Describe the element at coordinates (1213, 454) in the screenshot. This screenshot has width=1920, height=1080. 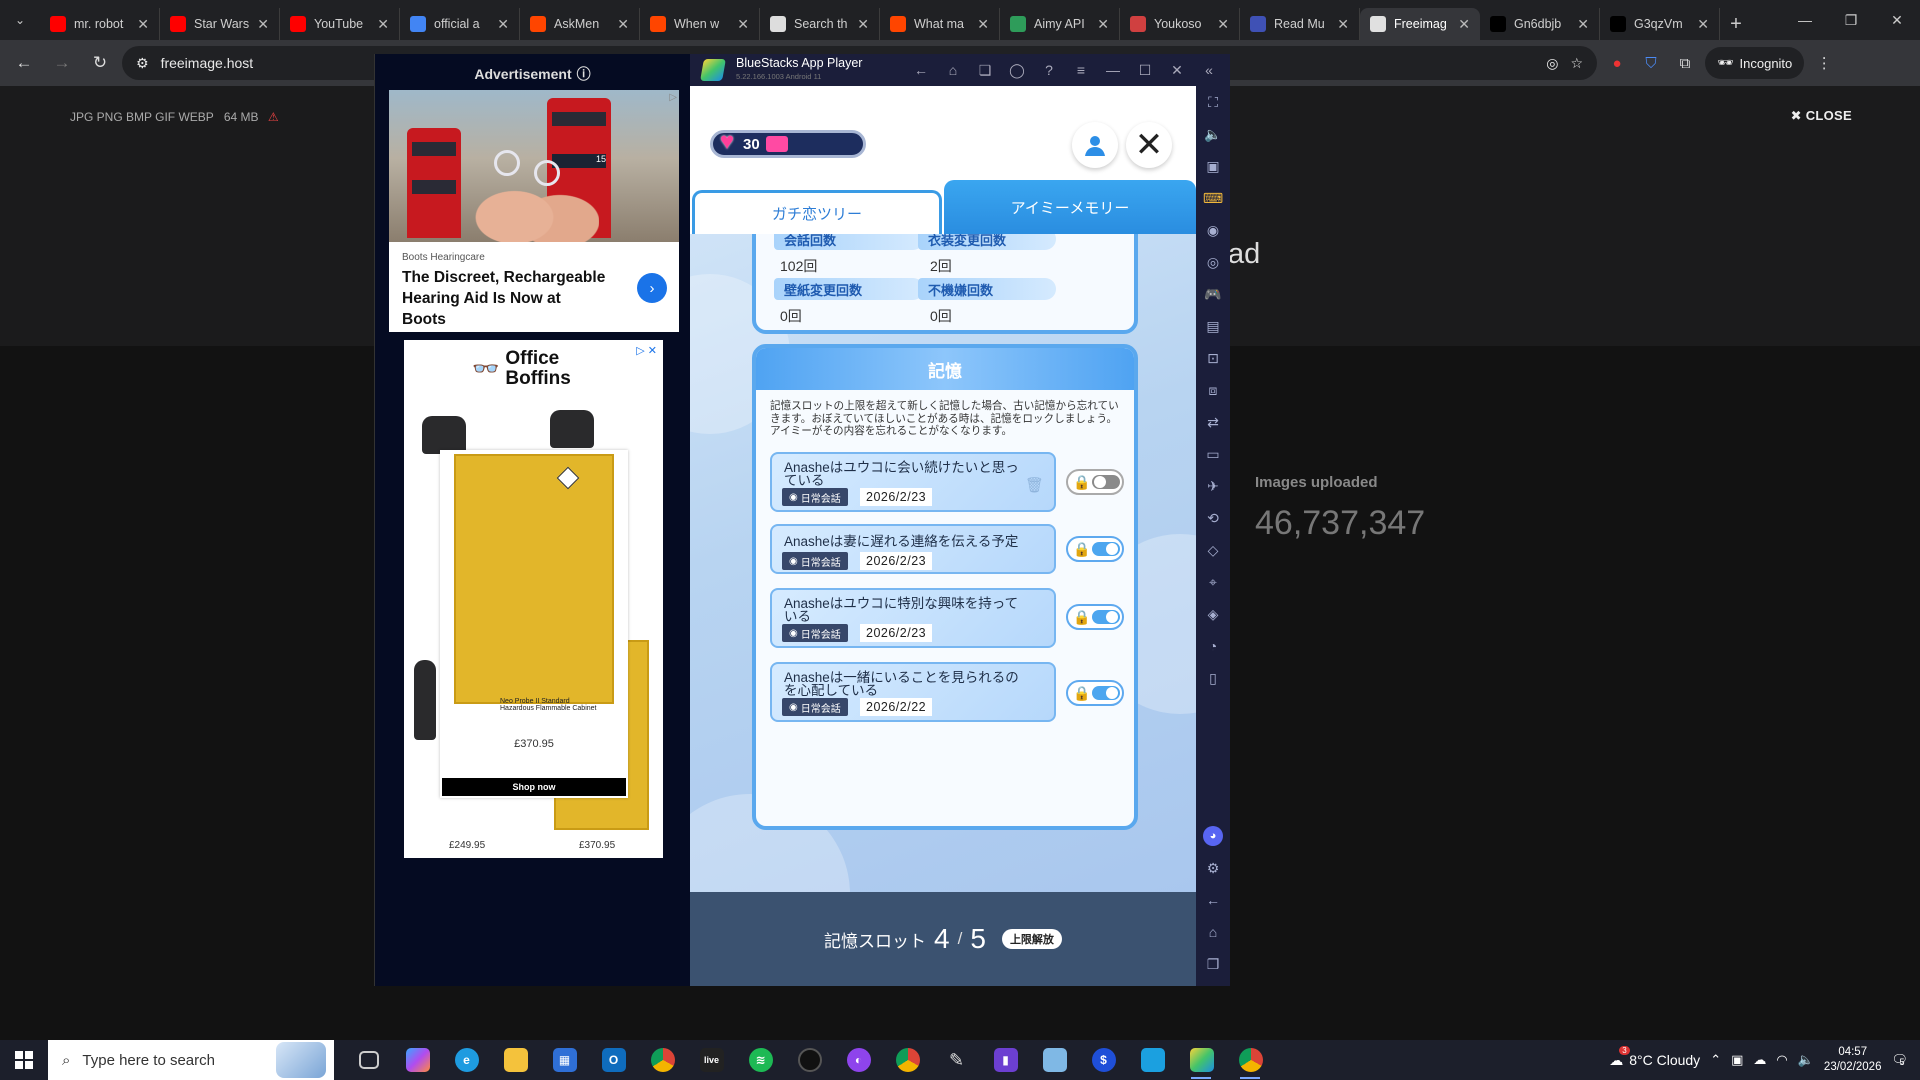
I see `media-folder-icon: ▭` at that location.